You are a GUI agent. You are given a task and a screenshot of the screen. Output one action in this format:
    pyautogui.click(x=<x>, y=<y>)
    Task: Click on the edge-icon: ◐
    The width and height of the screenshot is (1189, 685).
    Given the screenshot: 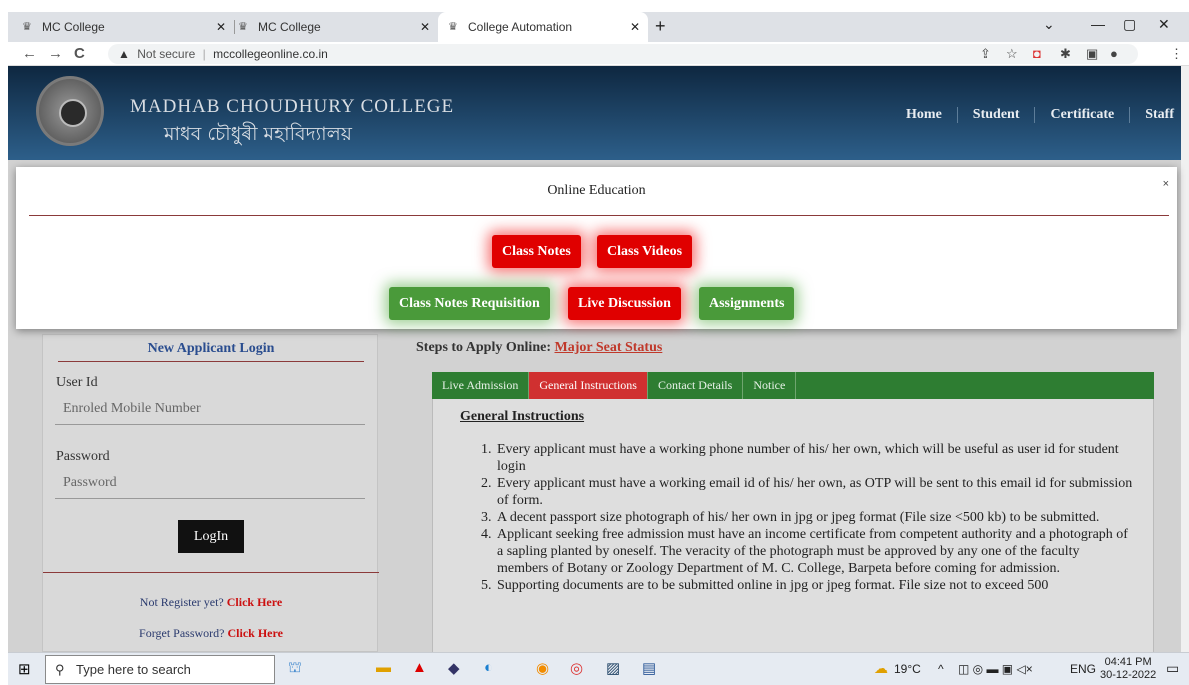 What is the action you would take?
    pyautogui.click(x=488, y=667)
    